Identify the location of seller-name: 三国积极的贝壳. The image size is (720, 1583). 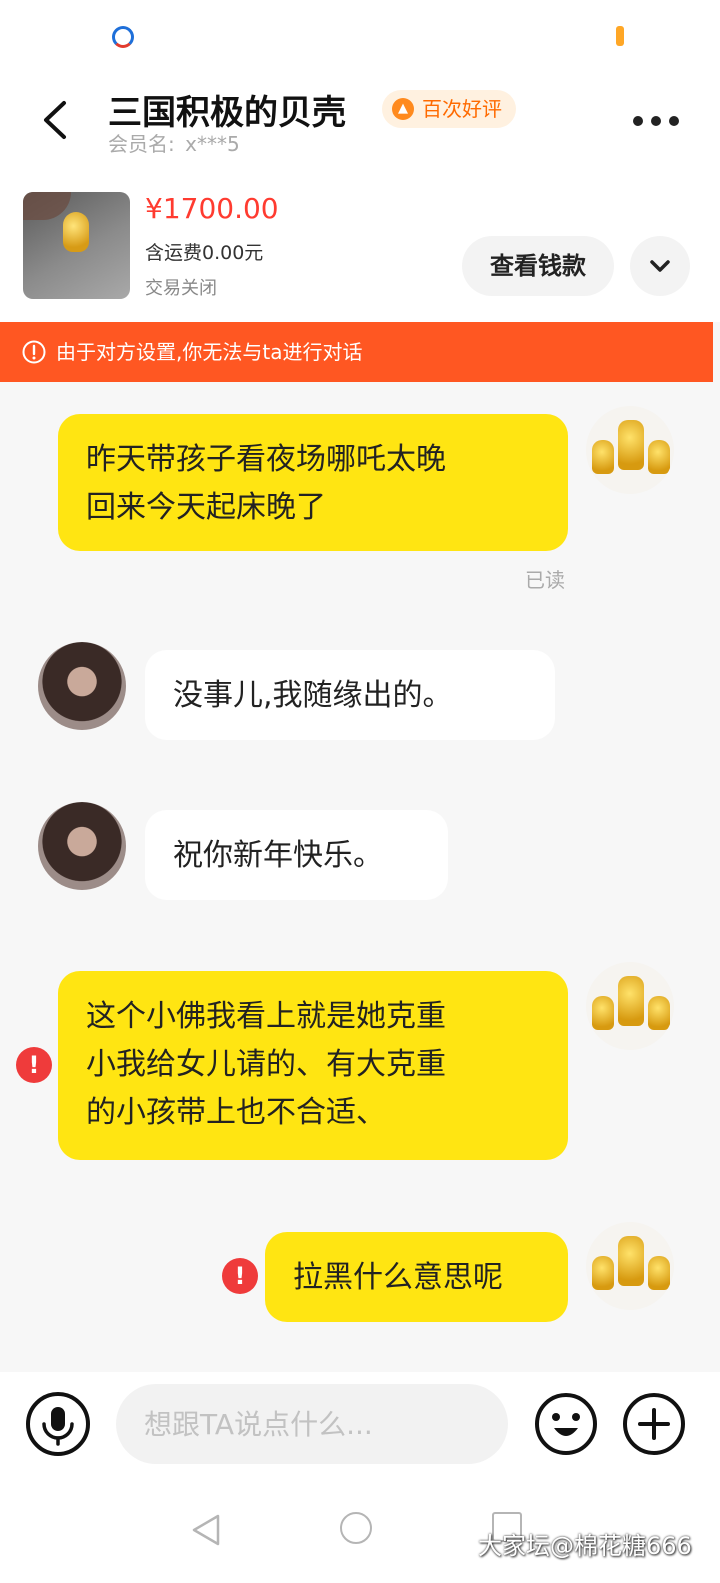
(227, 109).